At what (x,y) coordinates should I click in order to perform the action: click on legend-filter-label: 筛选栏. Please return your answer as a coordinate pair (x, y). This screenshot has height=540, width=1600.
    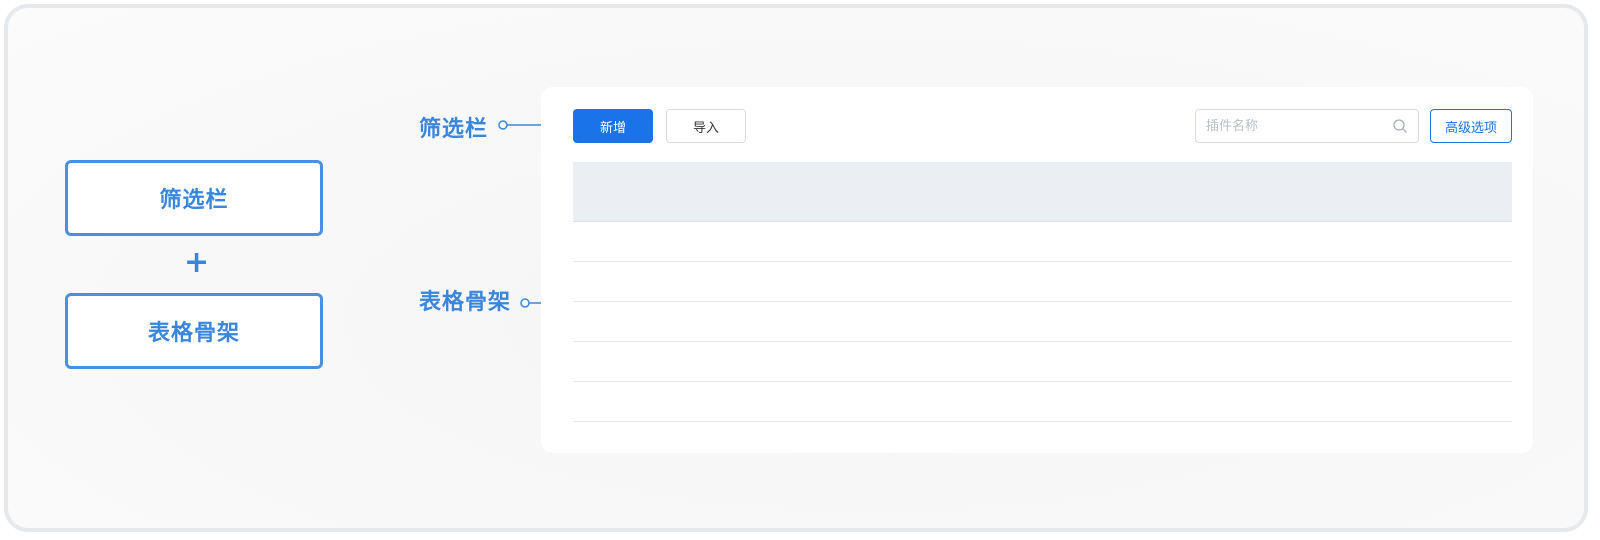
    Looking at the image, I should click on (194, 200).